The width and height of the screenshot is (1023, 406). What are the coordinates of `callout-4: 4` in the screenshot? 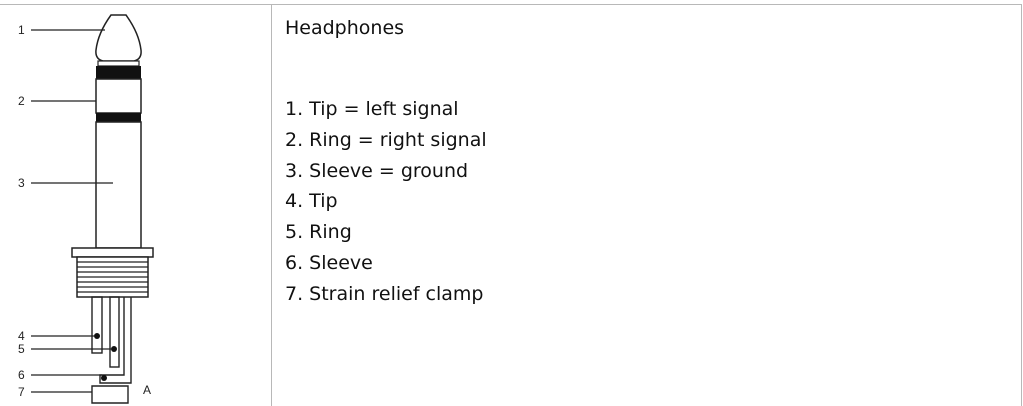 It's located at (21, 336).